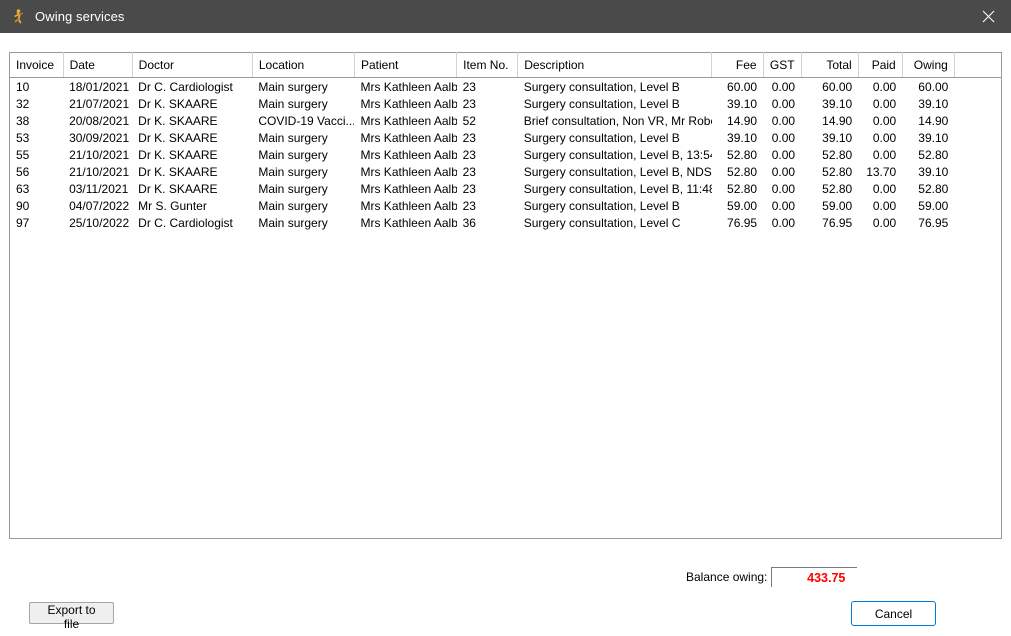  What do you see at coordinates (742, 137) in the screenshot?
I see `cell-fee: 39.10` at bounding box center [742, 137].